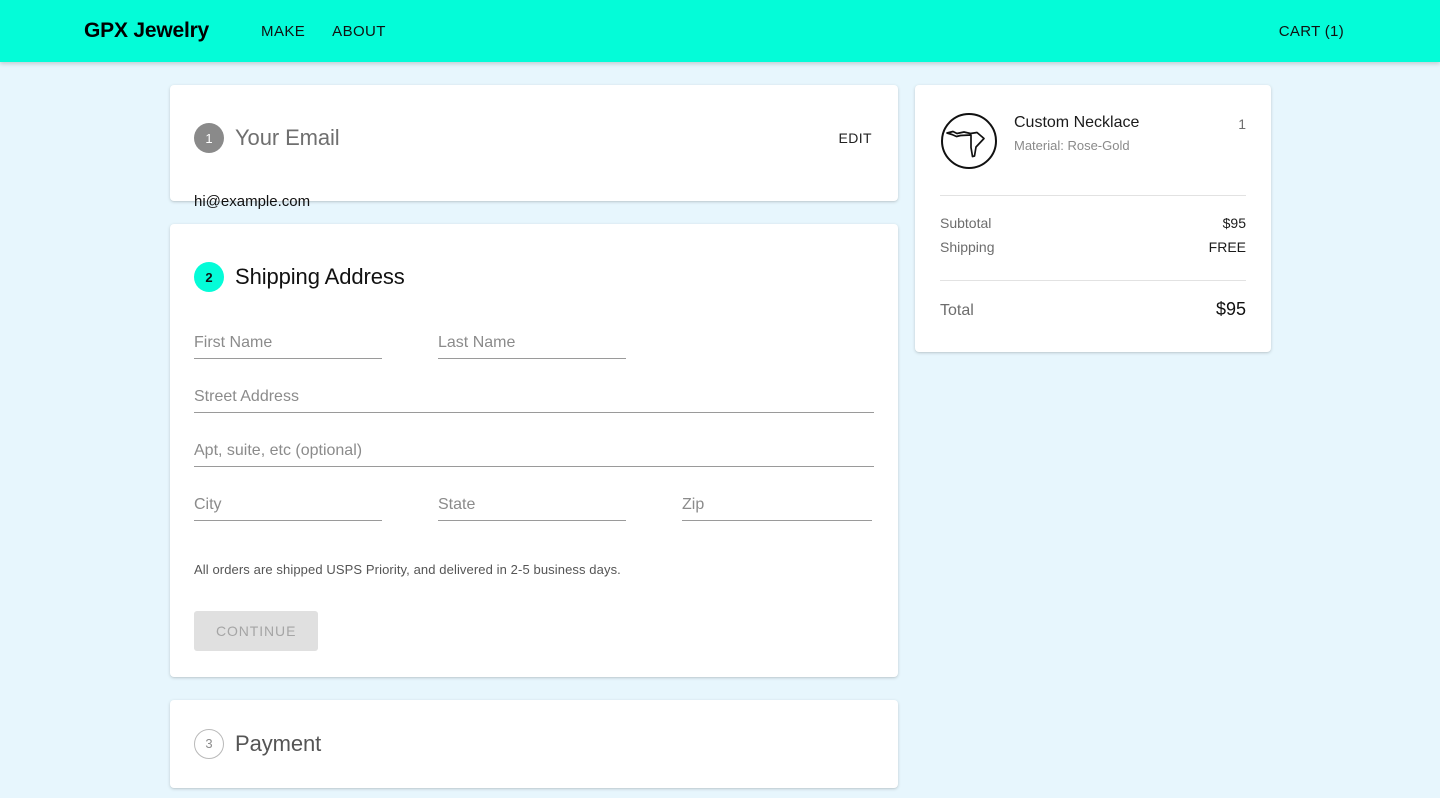 The height and width of the screenshot is (798, 1440). I want to click on state-input, so click(532, 508).